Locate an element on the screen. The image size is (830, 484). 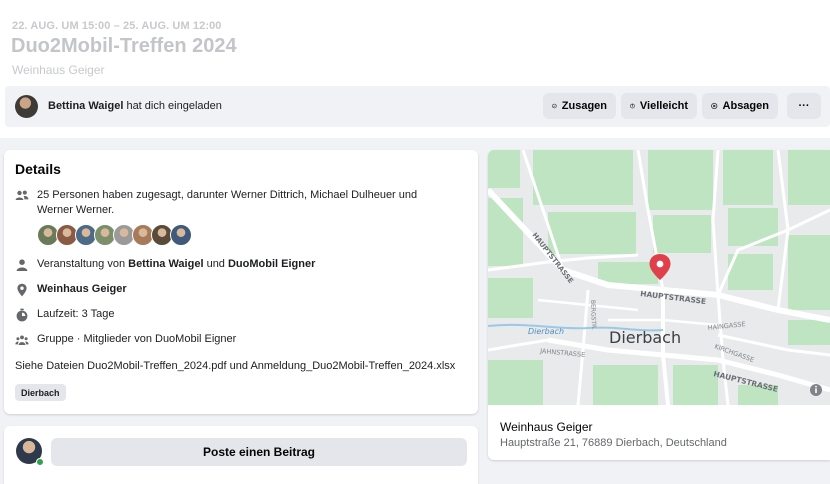
event-title: Duo2Mobil-Treffen 2024 is located at coordinates (124, 46).